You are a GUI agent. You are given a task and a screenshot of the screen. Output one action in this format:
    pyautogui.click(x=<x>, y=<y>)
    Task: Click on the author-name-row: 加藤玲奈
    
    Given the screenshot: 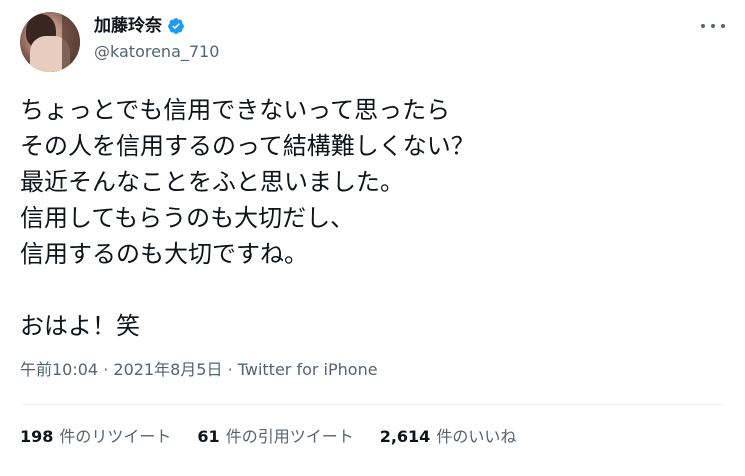 What is the action you would take?
    pyautogui.click(x=139, y=26)
    